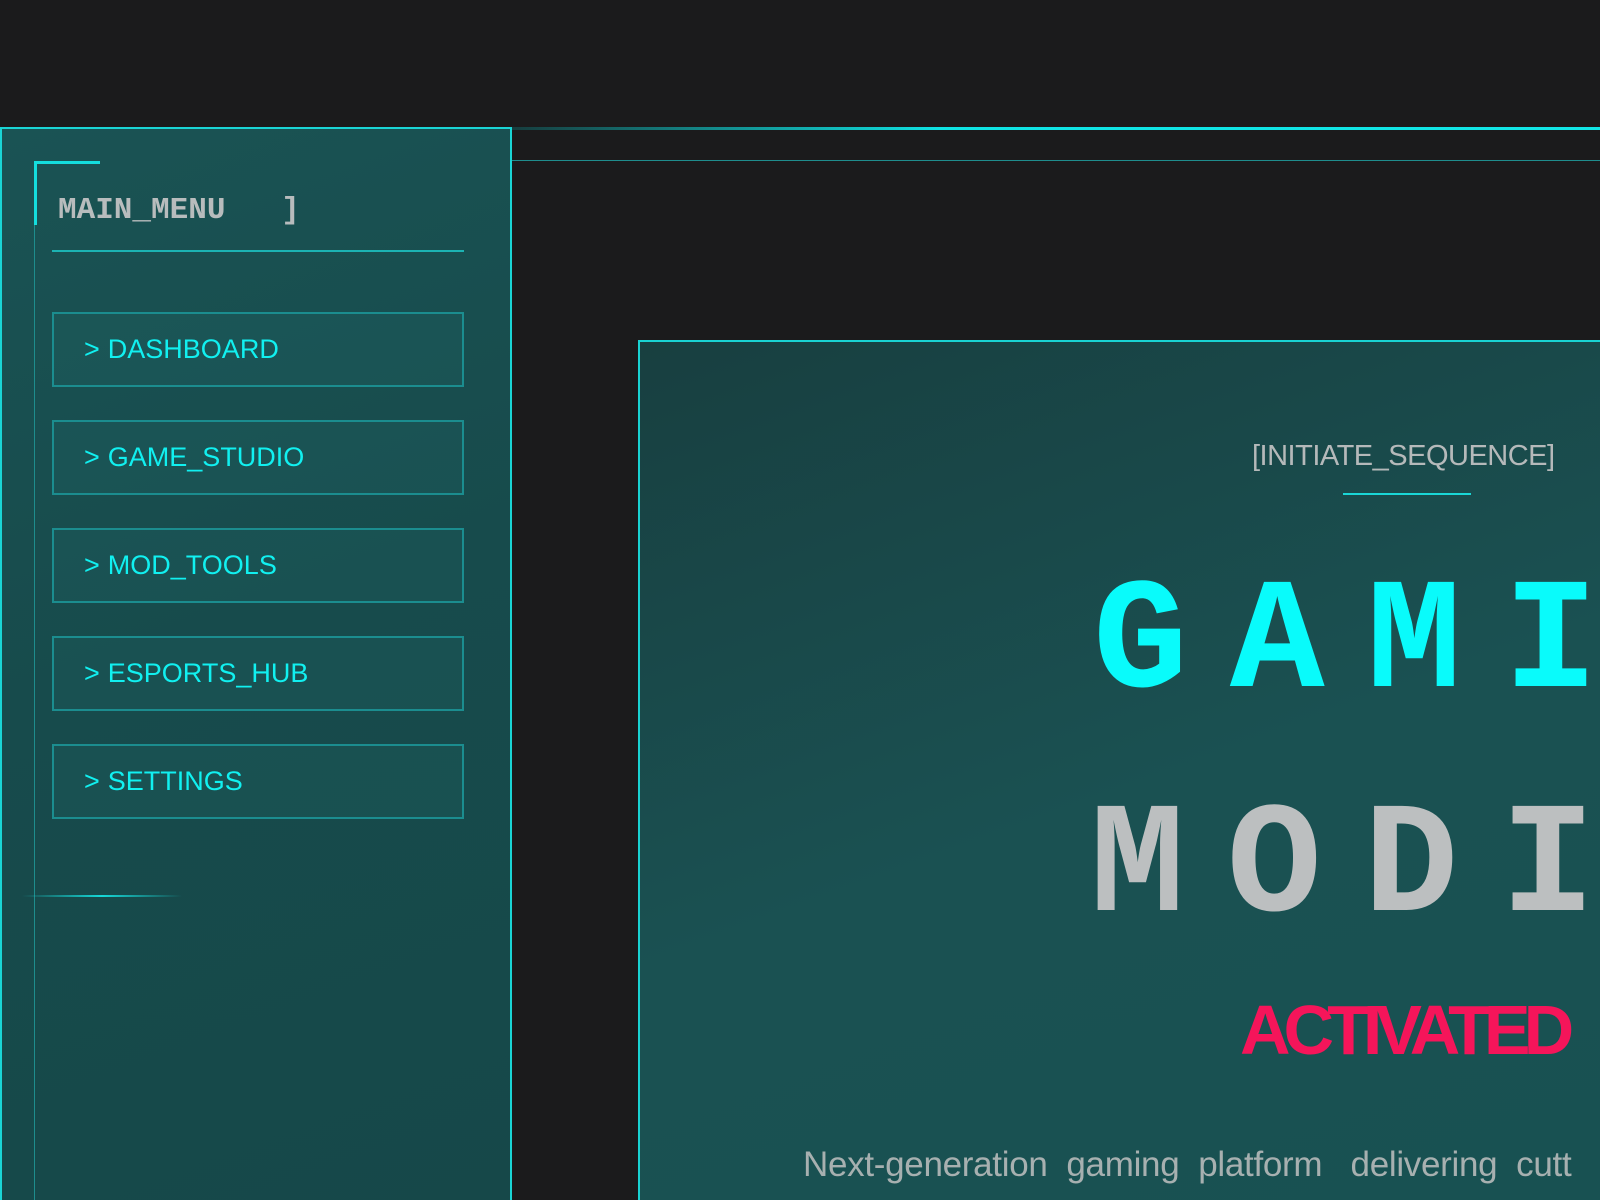 The width and height of the screenshot is (1600, 1200). What do you see at coordinates (258, 251) in the screenshot?
I see `main-menu-underline` at bounding box center [258, 251].